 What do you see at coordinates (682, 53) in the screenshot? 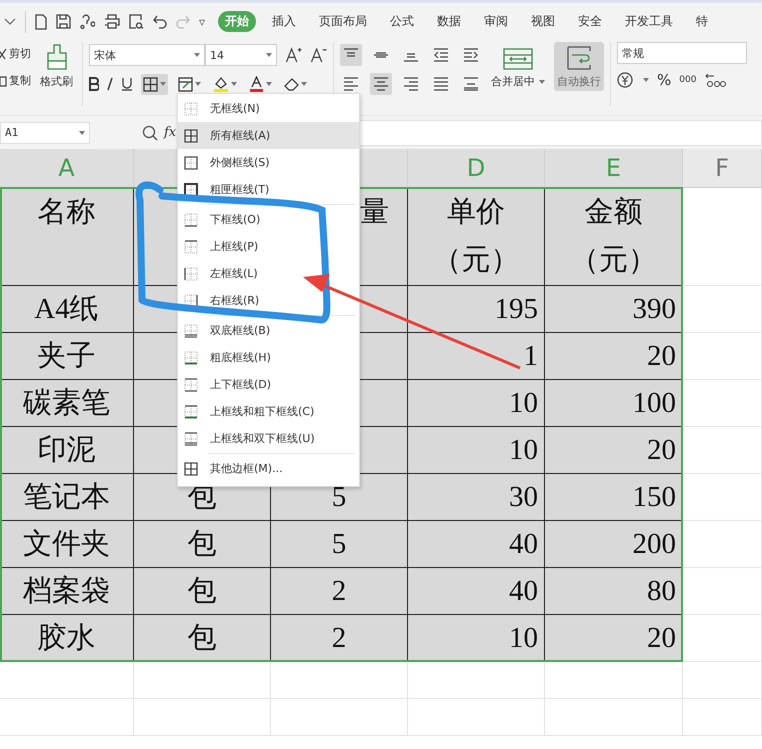
I see `number-format-field: 常规` at bounding box center [682, 53].